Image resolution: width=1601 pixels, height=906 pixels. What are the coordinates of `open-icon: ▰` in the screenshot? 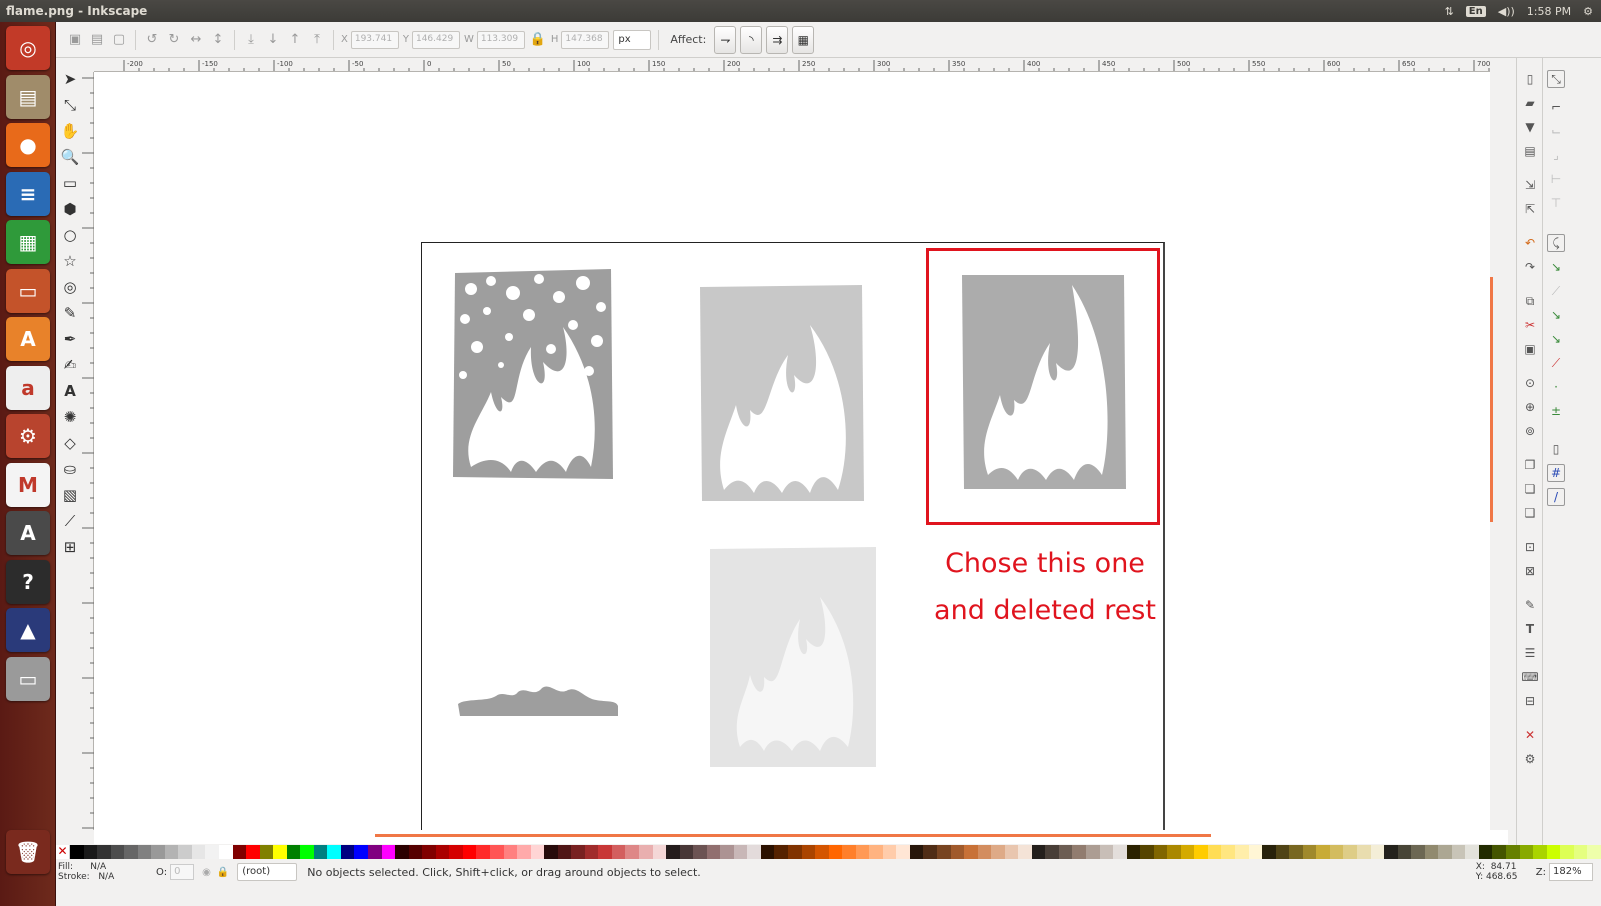 It's located at (1530, 103).